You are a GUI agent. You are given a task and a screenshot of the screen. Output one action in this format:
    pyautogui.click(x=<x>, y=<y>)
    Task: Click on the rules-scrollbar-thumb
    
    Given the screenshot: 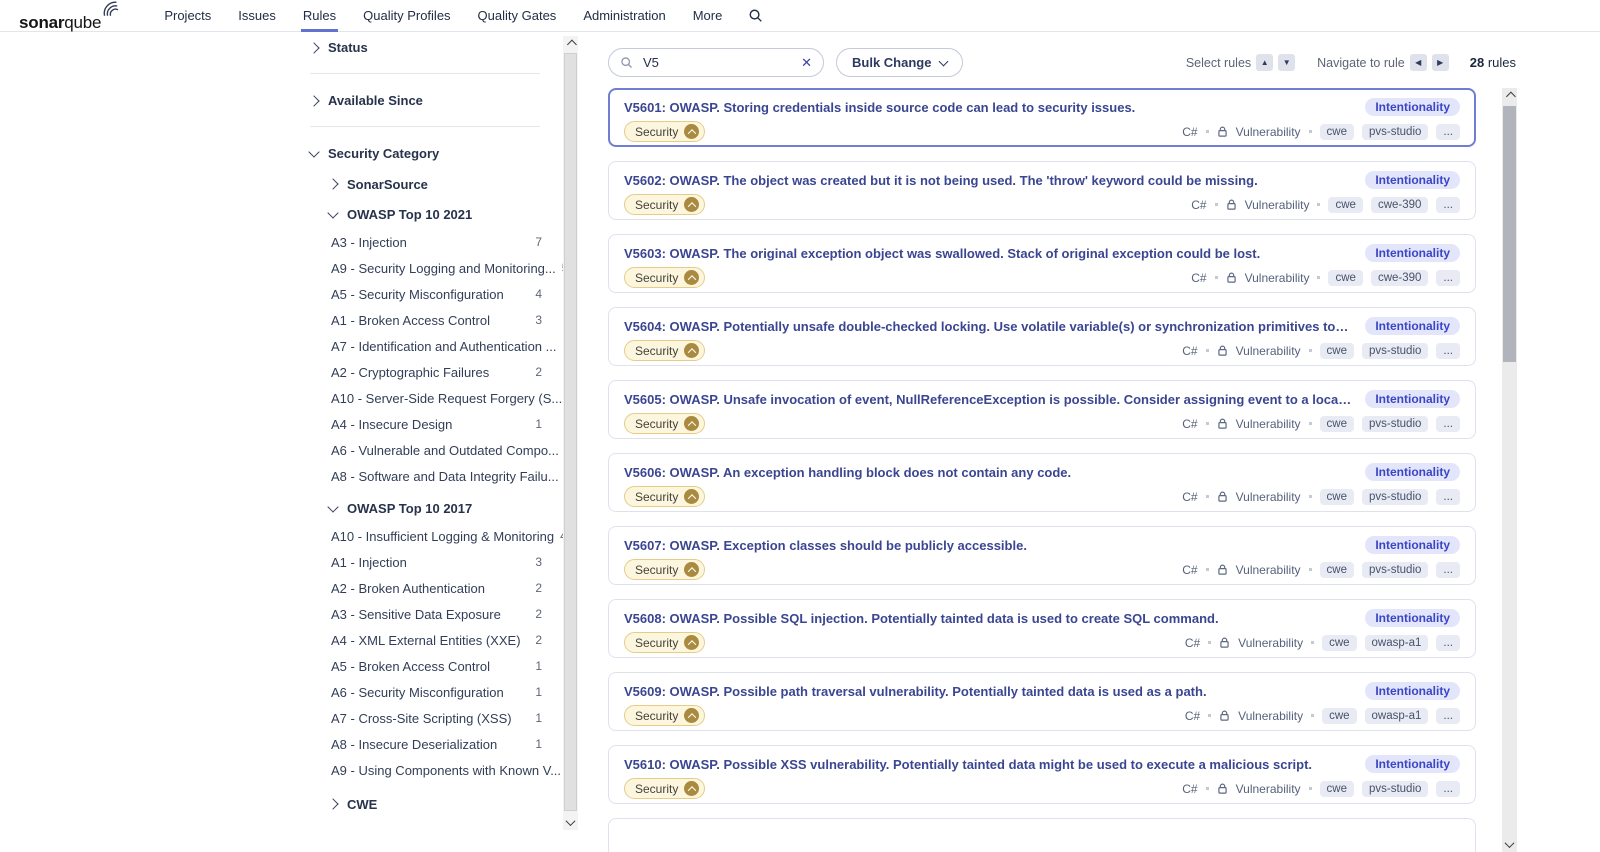 What is the action you would take?
    pyautogui.click(x=1509, y=234)
    